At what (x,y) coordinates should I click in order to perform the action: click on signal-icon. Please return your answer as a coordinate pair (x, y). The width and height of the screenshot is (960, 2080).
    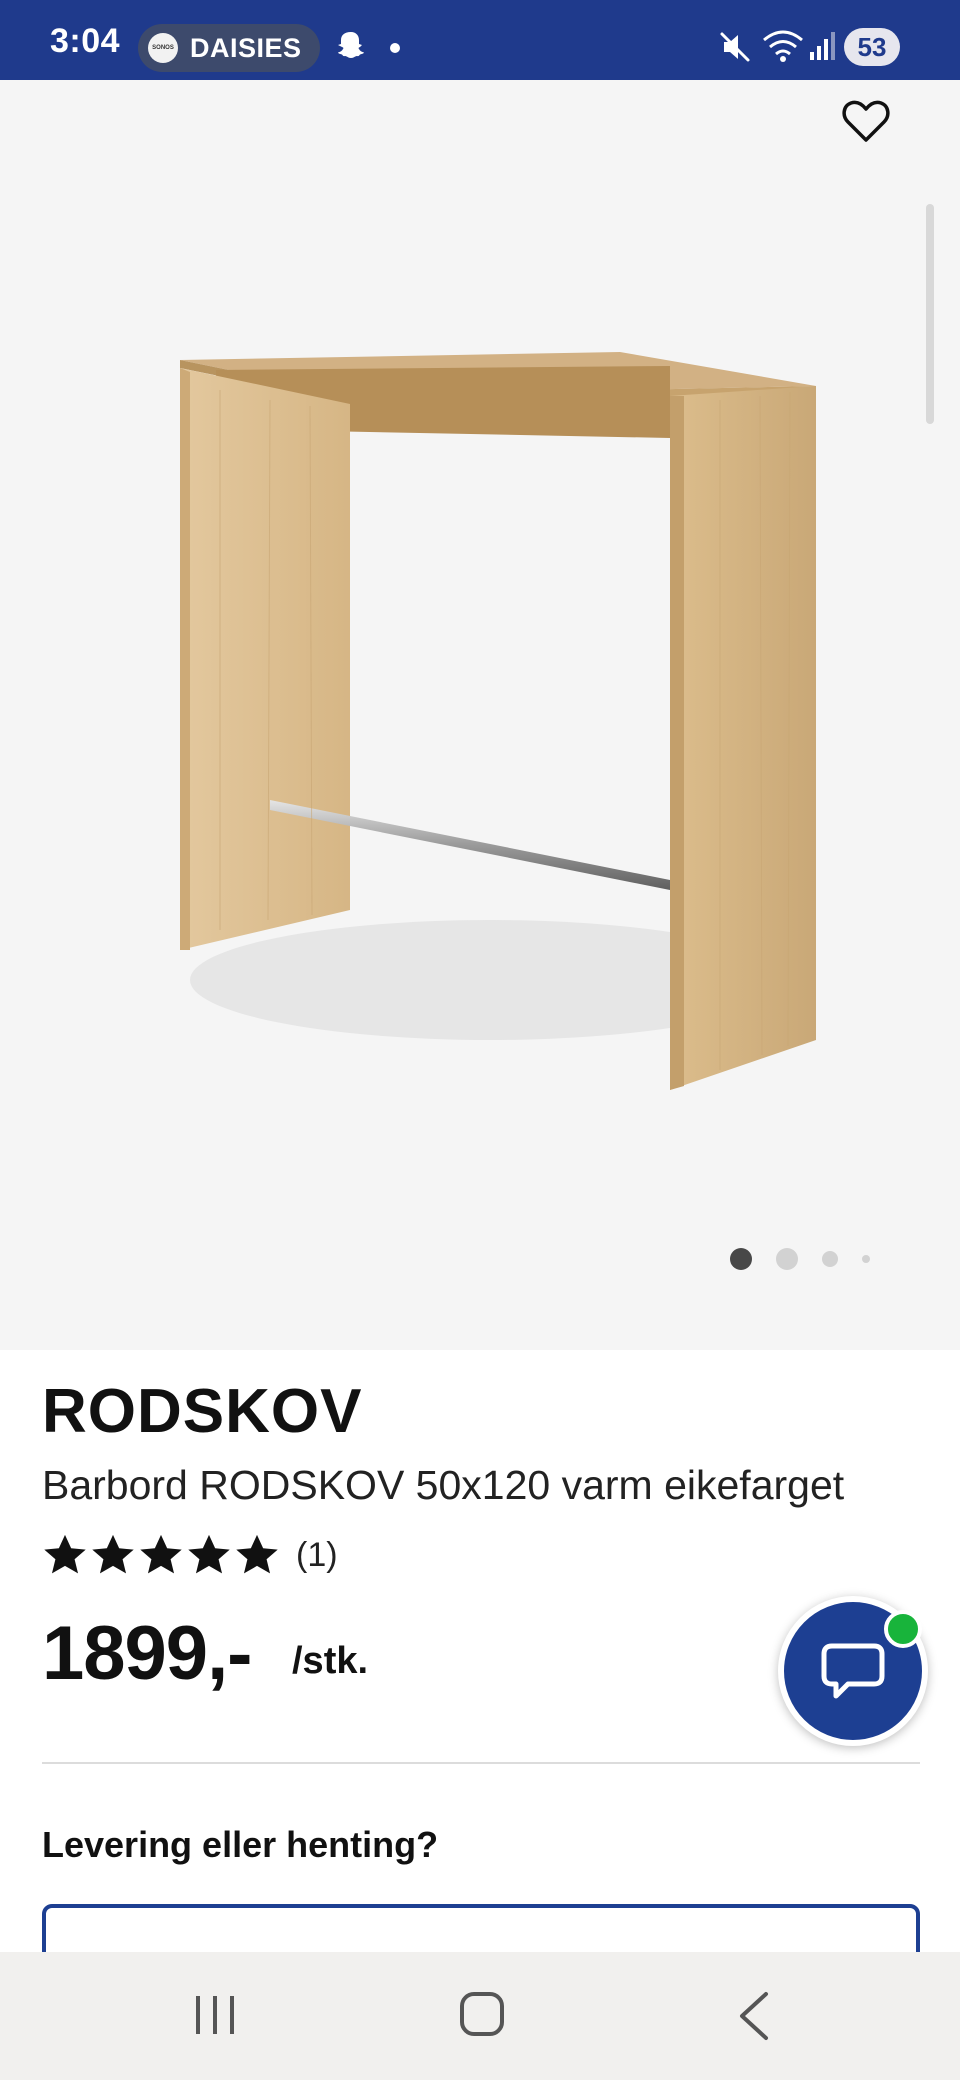
    Looking at the image, I should click on (822, 46).